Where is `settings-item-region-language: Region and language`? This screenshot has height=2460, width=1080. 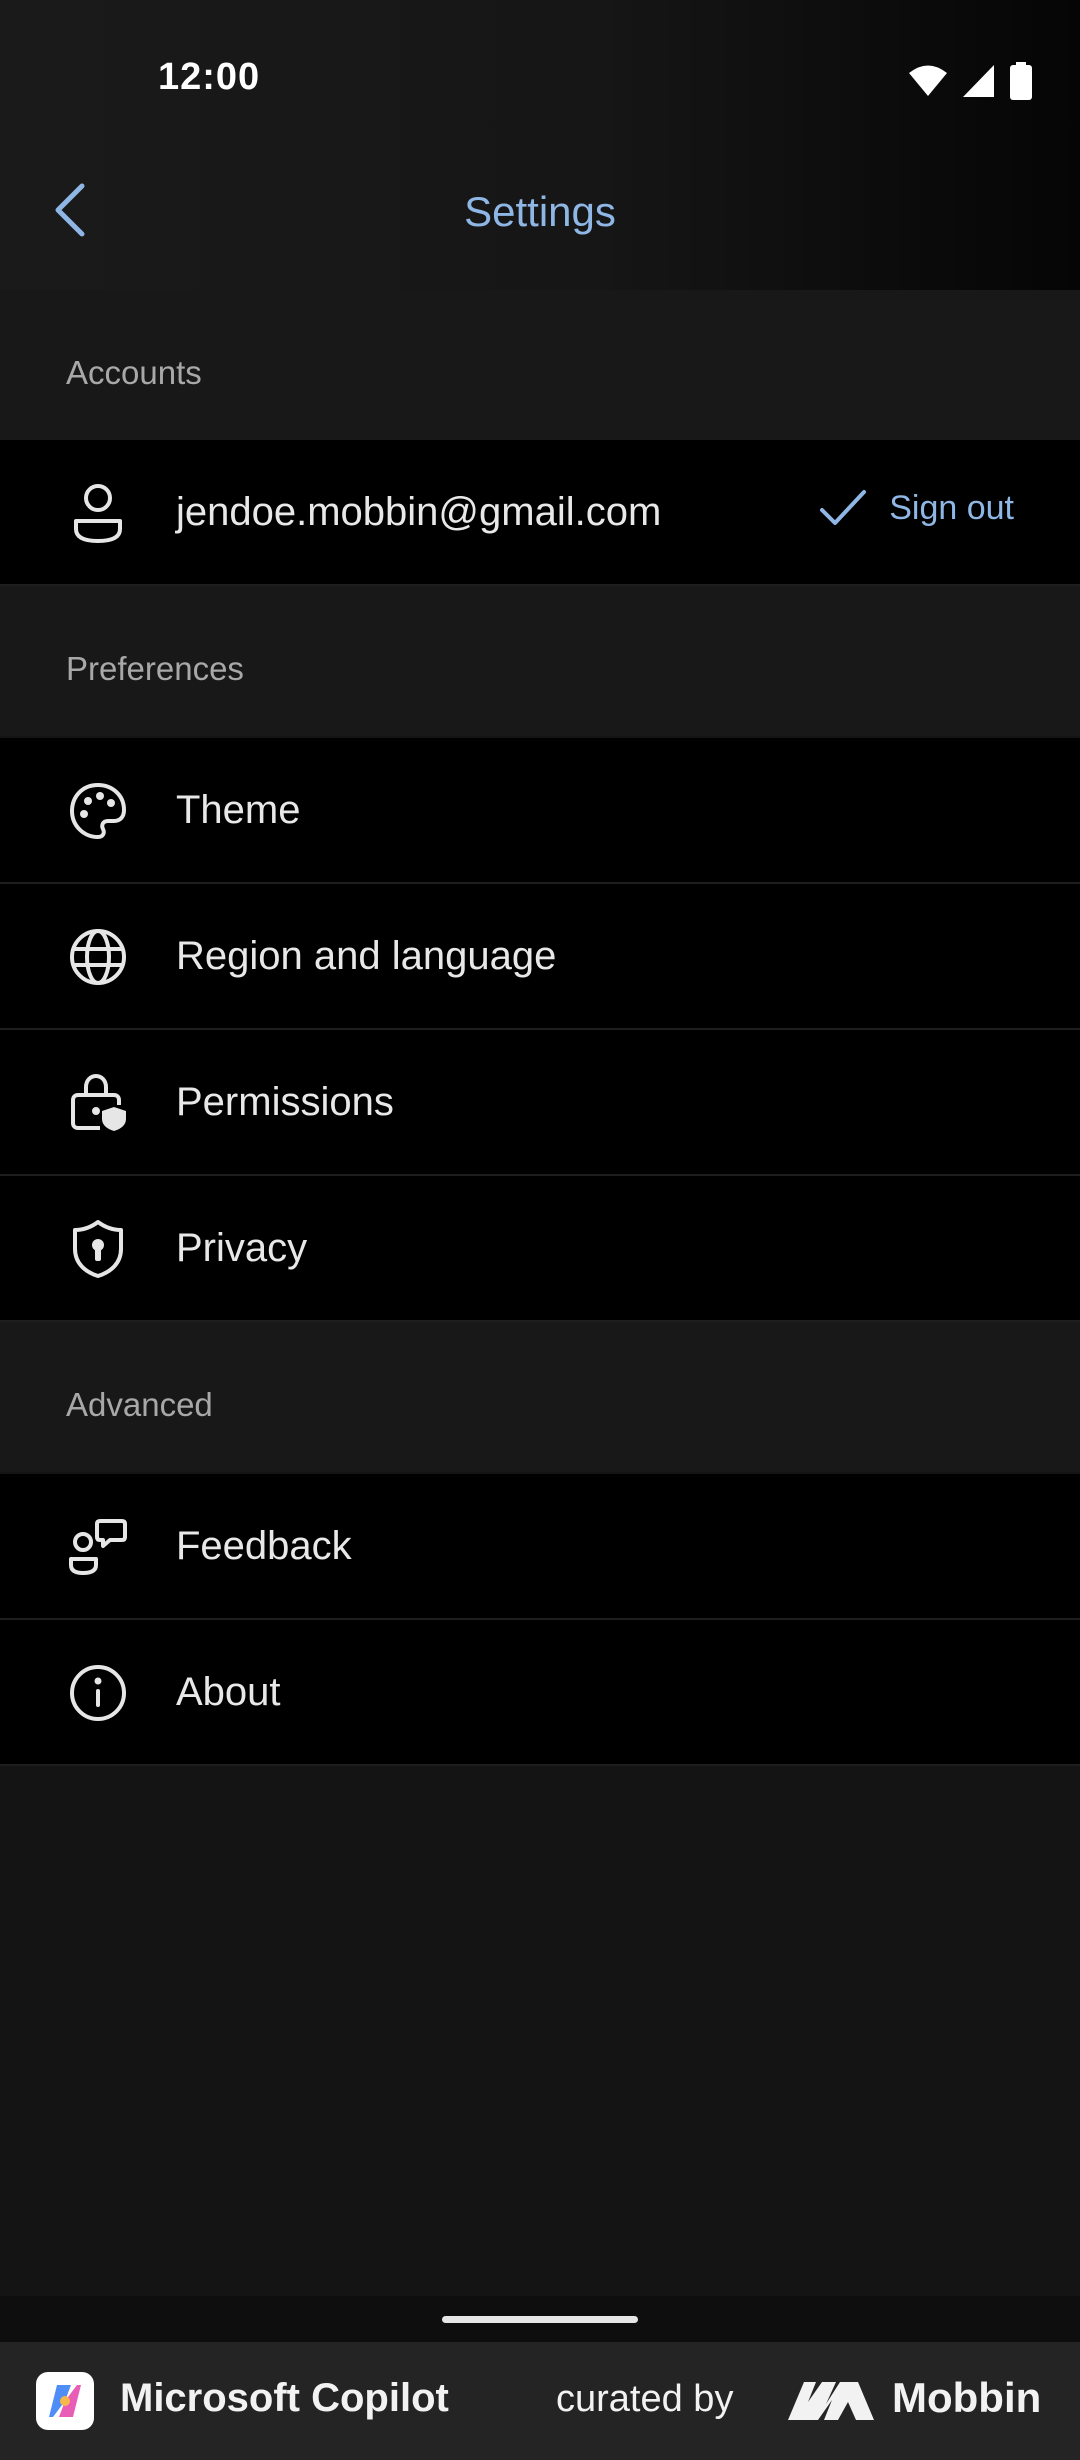
settings-item-region-language: Region and language is located at coordinates (540, 957).